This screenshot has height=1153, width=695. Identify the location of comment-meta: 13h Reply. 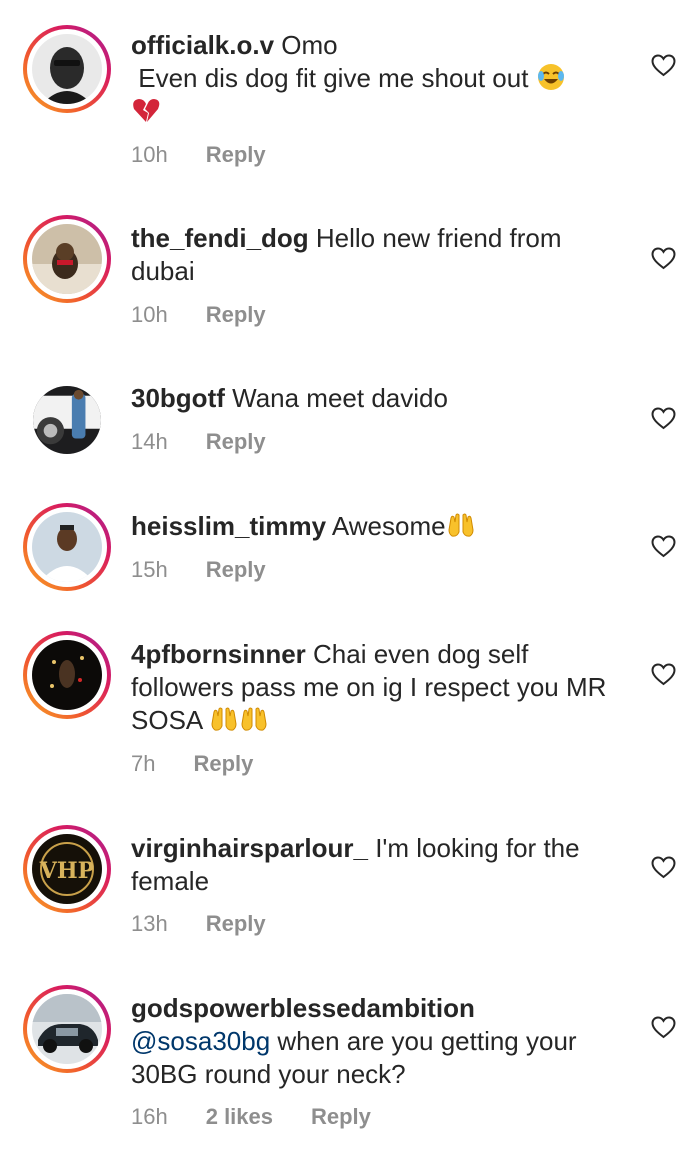
(217, 924).